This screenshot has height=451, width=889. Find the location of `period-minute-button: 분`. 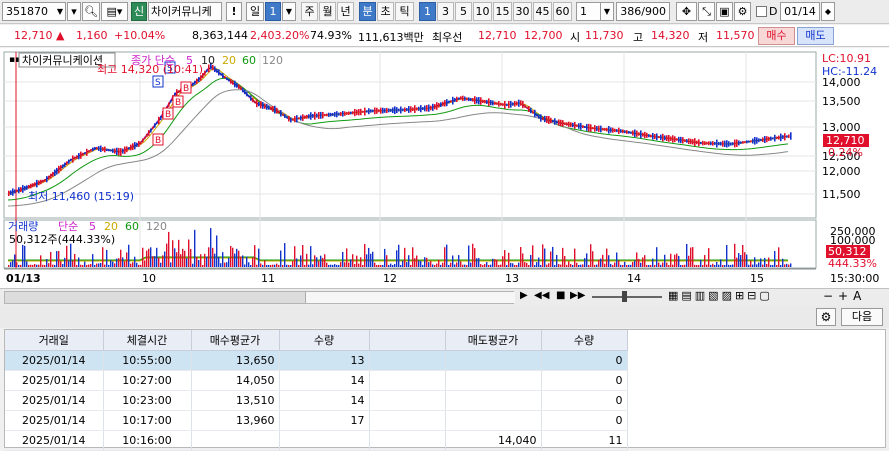

period-minute-button: 분 is located at coordinates (367, 11).